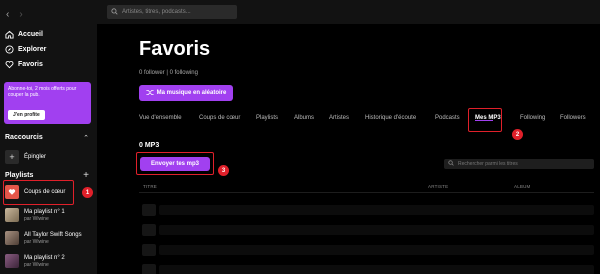 Image resolution: width=600 pixels, height=274 pixels. Describe the element at coordinates (191, 93) in the screenshot. I see `shuffle-label: Ma musique en aléatoire` at that location.